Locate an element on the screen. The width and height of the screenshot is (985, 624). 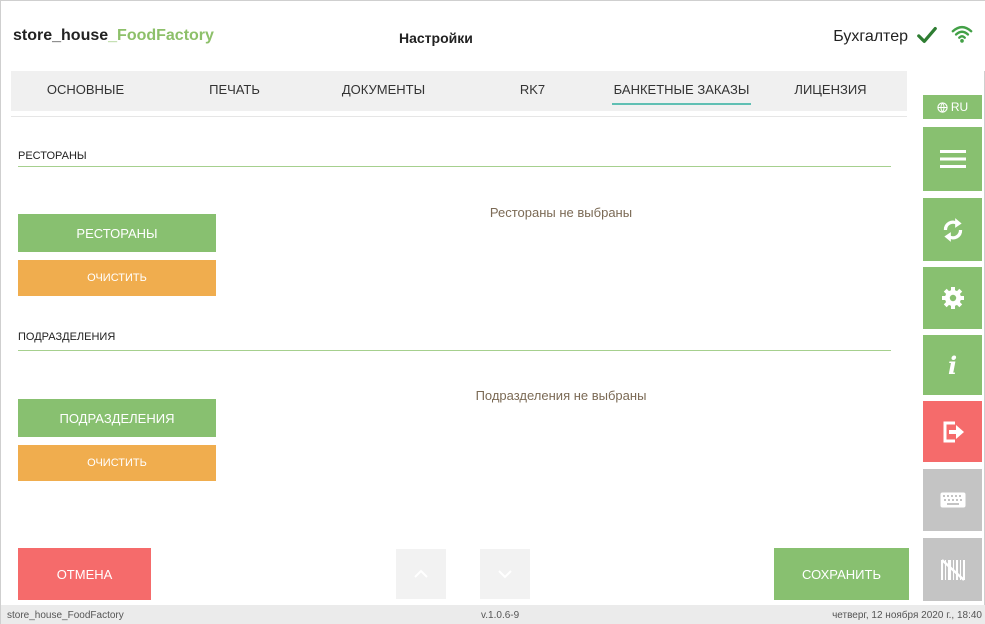
menu-button is located at coordinates (952, 159).